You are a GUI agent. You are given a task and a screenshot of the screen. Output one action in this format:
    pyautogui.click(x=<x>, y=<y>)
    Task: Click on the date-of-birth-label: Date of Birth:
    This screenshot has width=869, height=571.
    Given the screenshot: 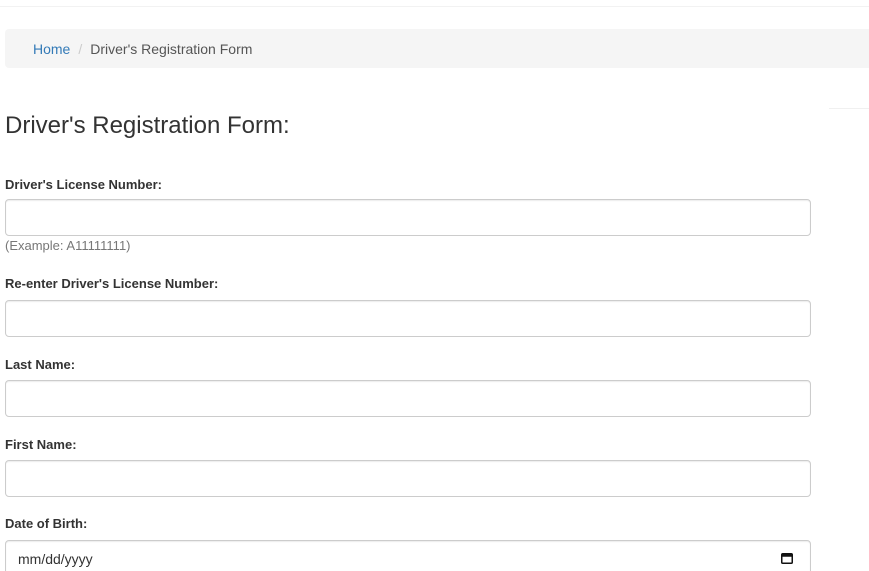 What is the action you would take?
    pyautogui.click(x=46, y=523)
    